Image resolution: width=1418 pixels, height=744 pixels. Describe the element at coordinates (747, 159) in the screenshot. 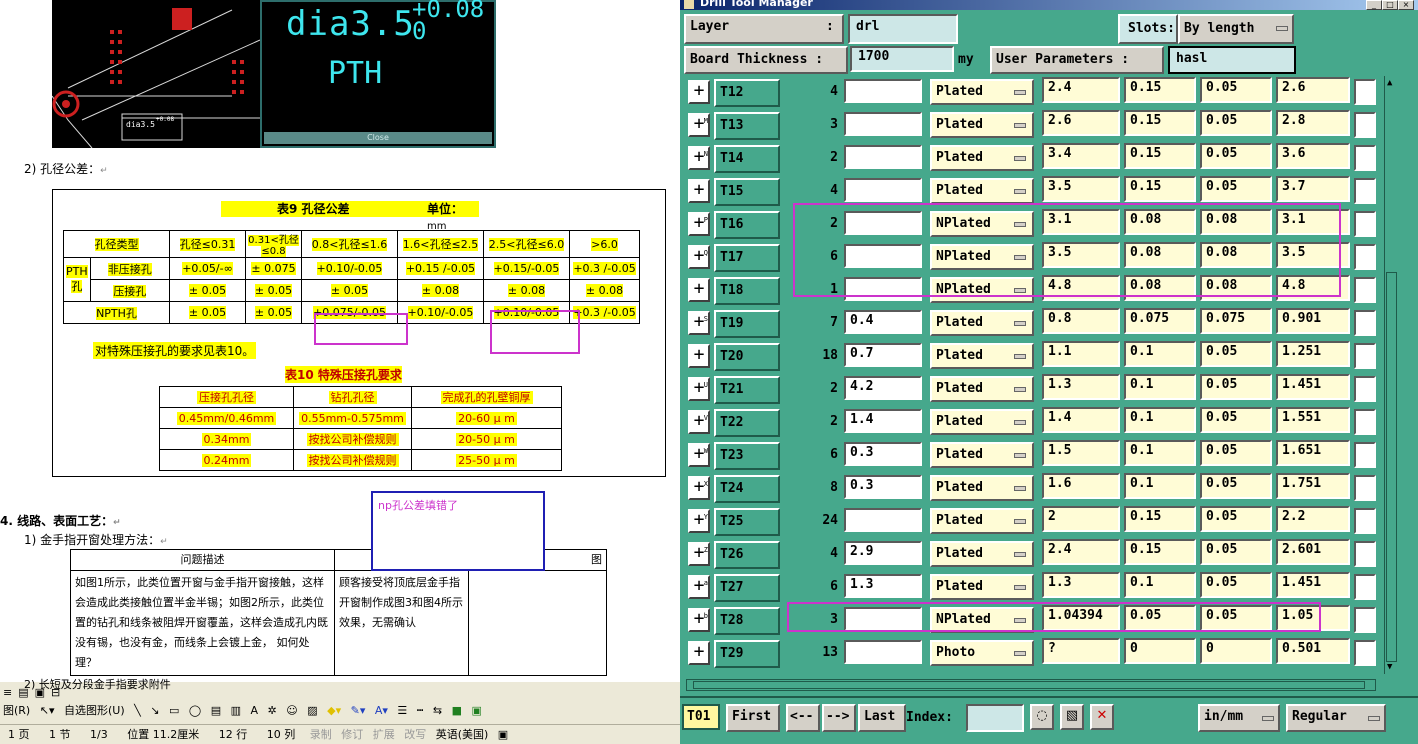

I see `tool-button: T14` at that location.